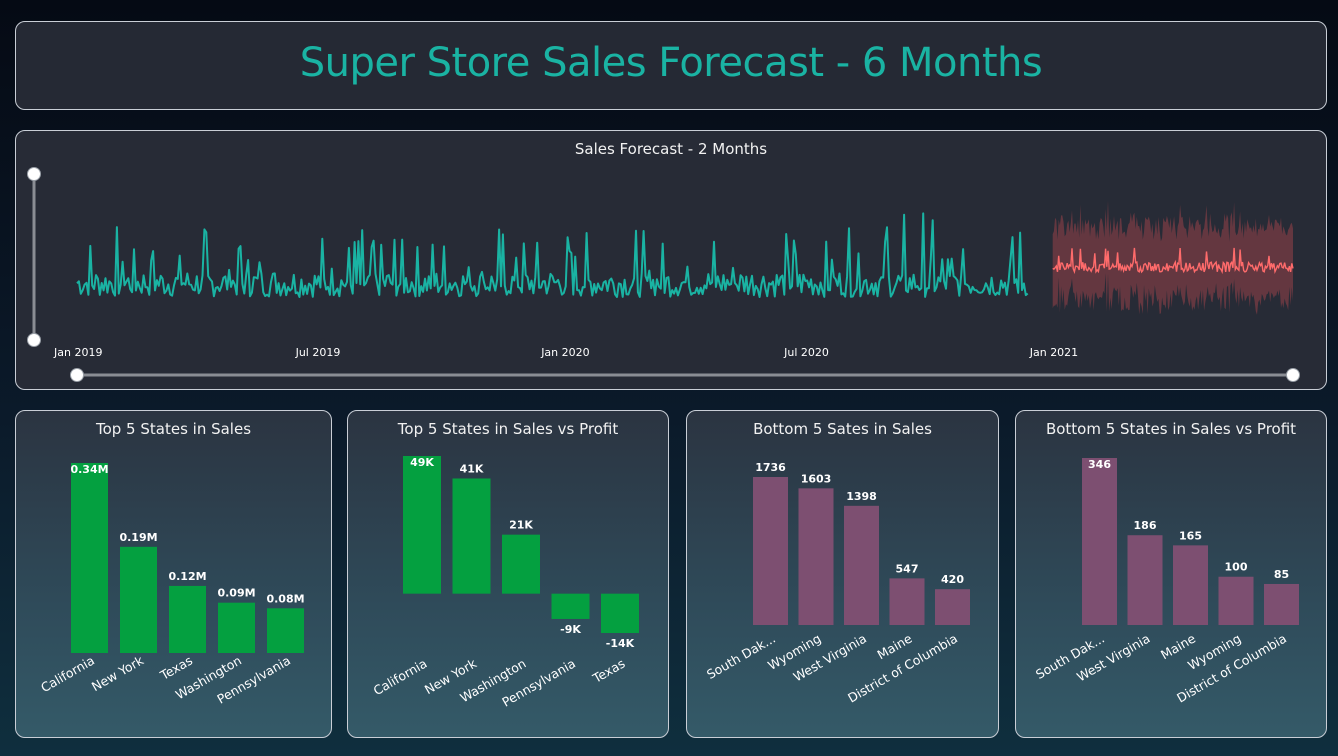 The height and width of the screenshot is (756, 1338). What do you see at coordinates (138, 537) in the screenshot?
I see `bar-value-new-york: 0.19M` at bounding box center [138, 537].